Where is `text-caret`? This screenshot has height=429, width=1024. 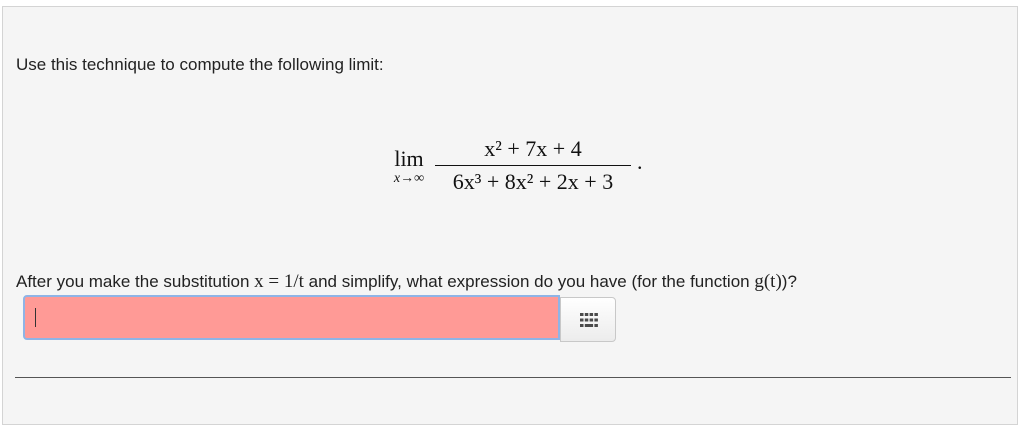
text-caret is located at coordinates (35, 317).